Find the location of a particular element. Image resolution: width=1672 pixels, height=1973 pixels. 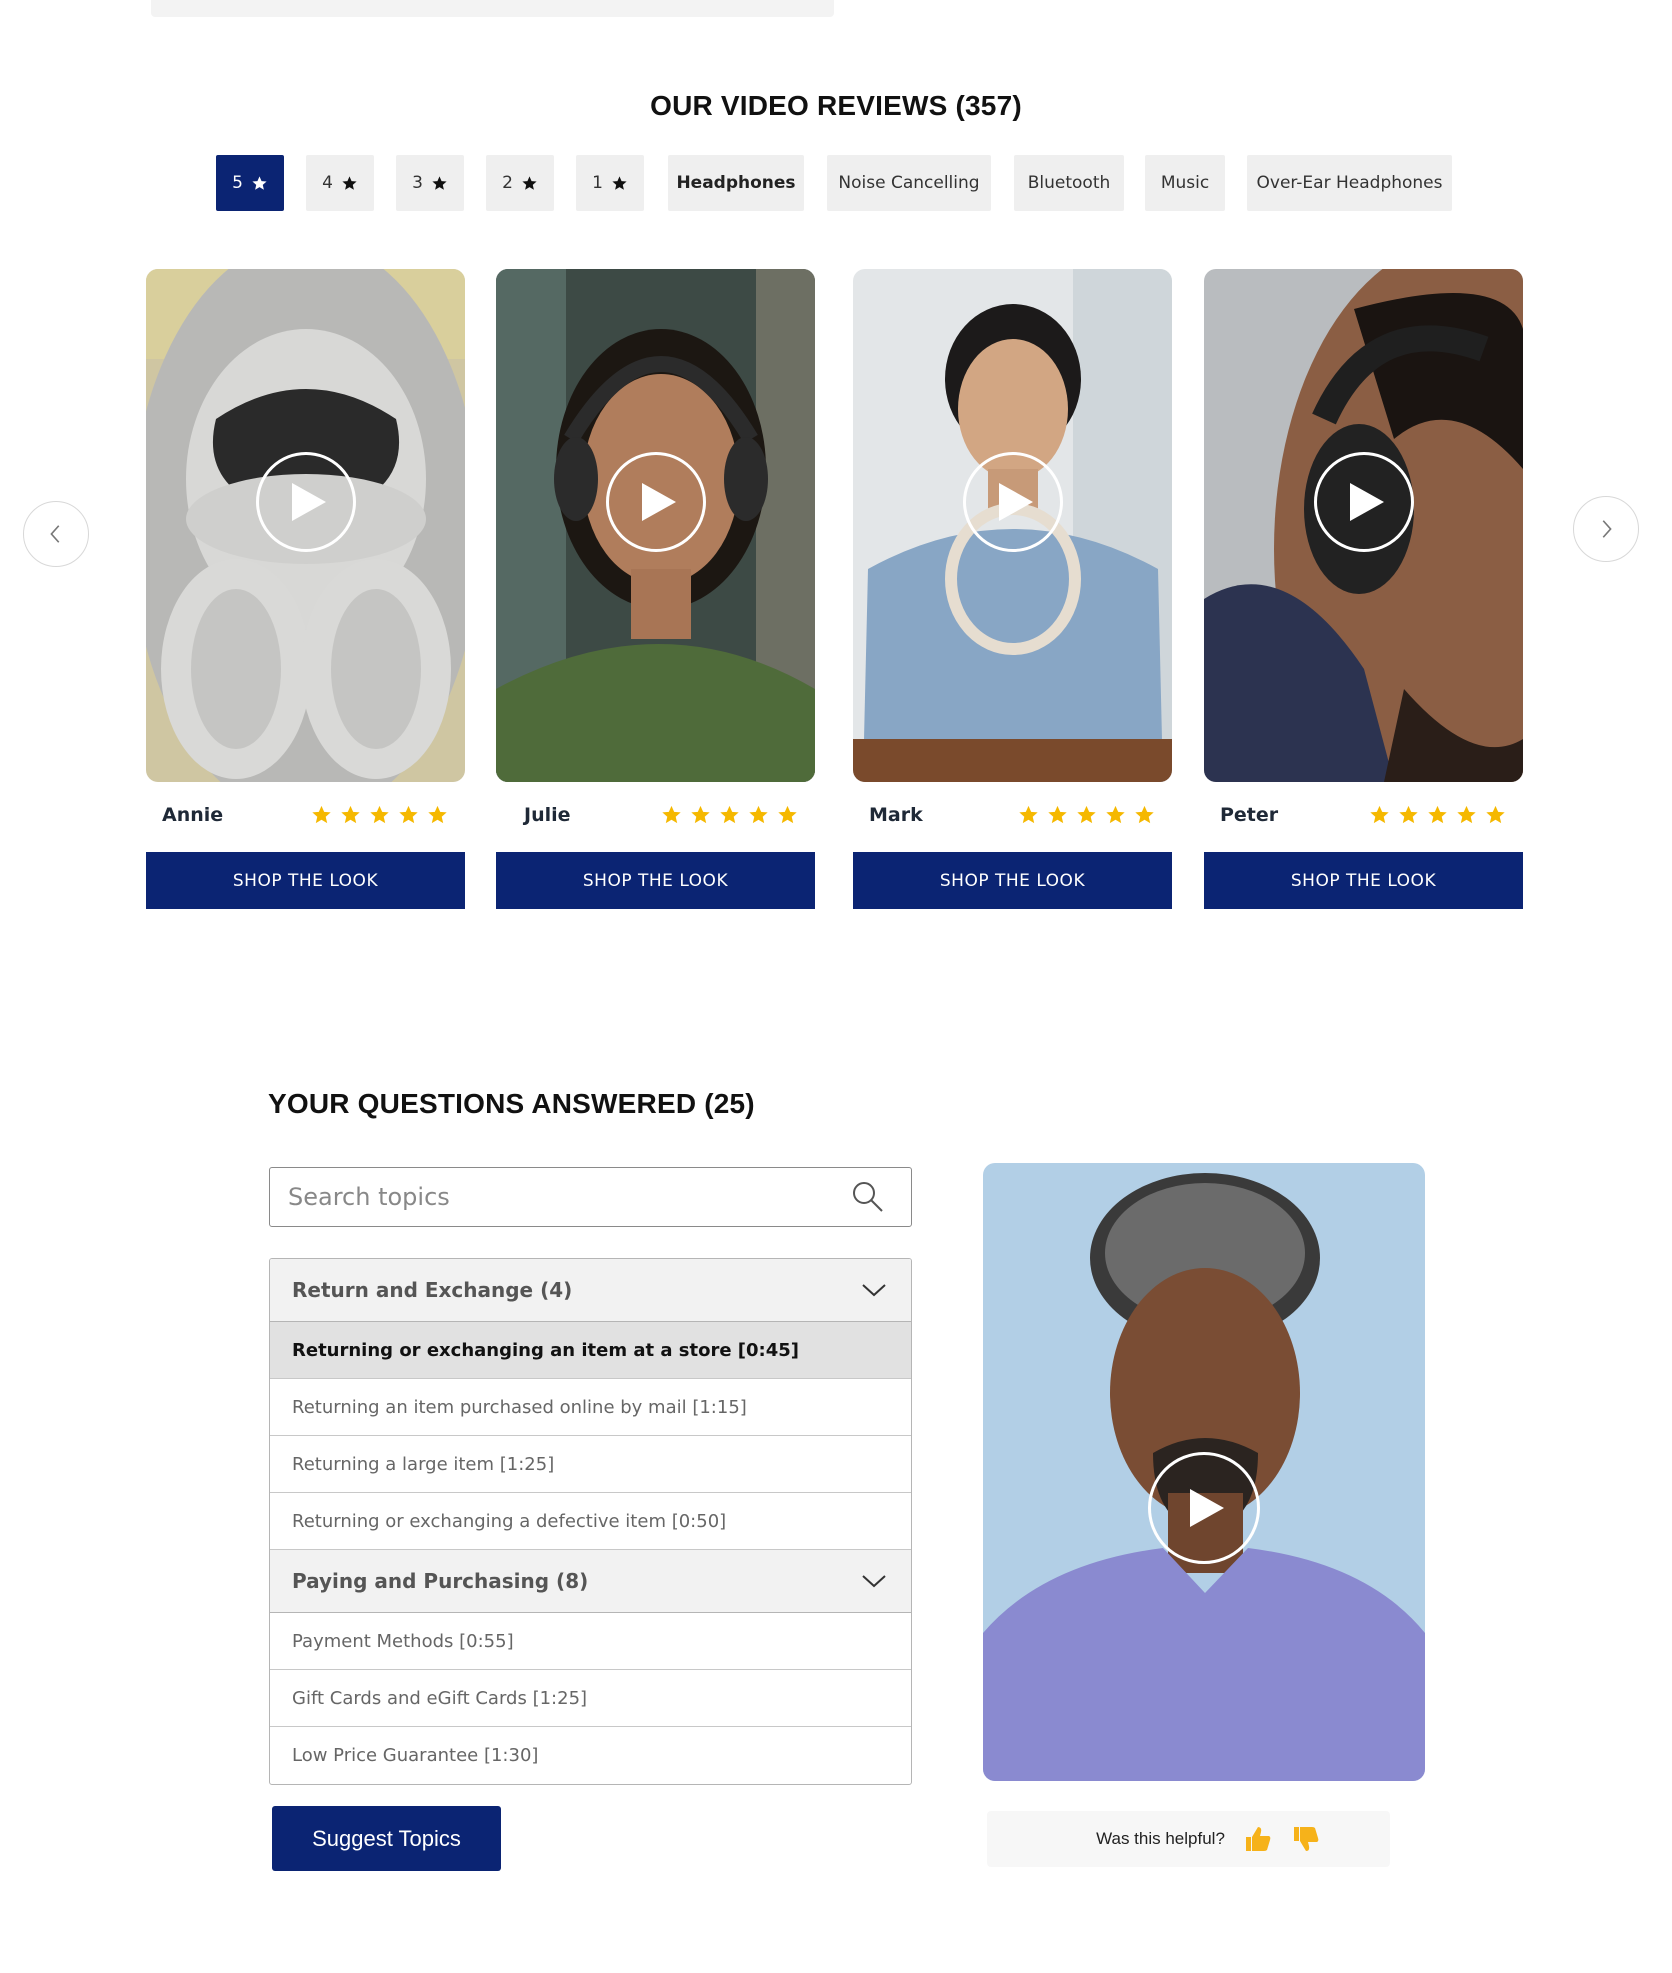

chevron-left-icon is located at coordinates (56, 534).